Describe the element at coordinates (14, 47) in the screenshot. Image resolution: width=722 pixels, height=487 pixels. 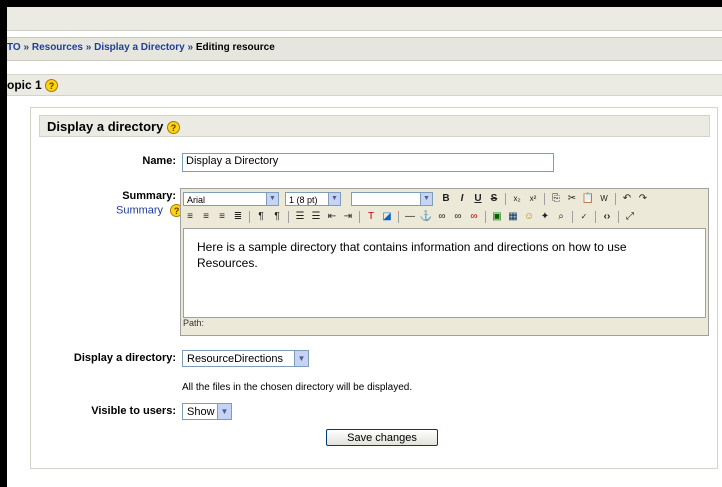
I see `breadcrumb-course-link: TO` at that location.